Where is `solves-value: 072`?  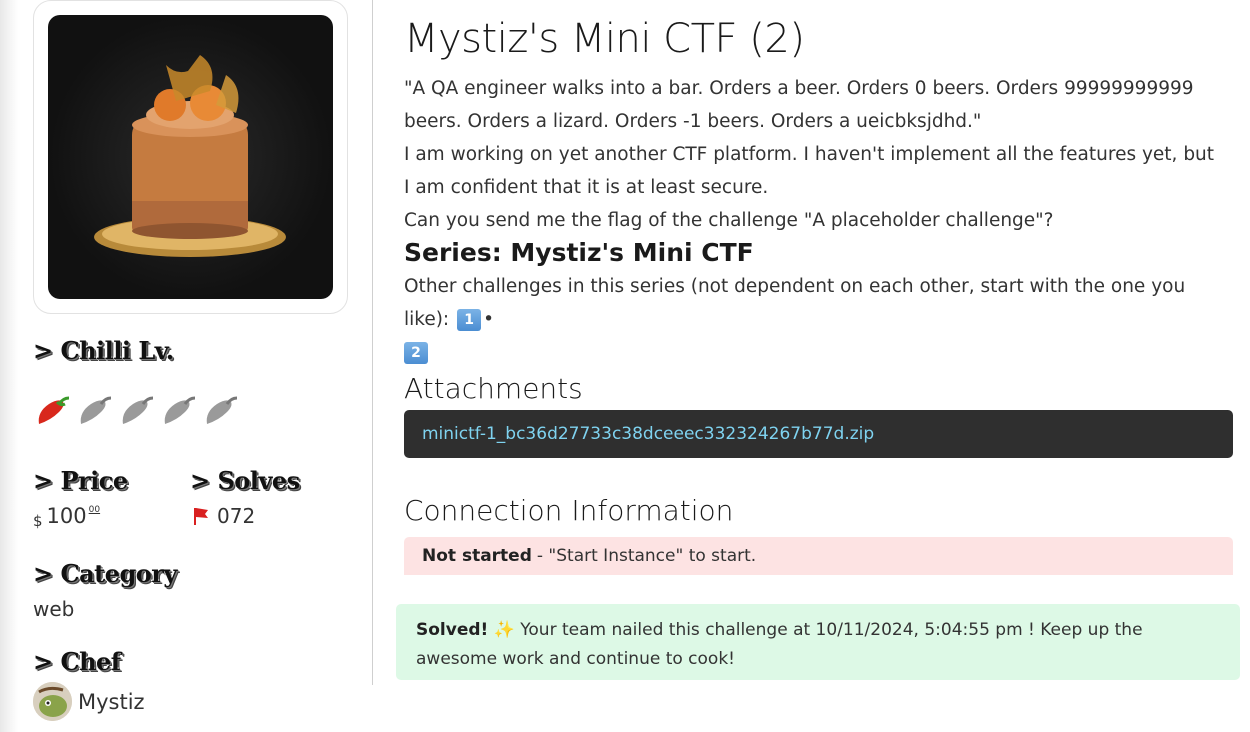 solves-value: 072 is located at coordinates (224, 516).